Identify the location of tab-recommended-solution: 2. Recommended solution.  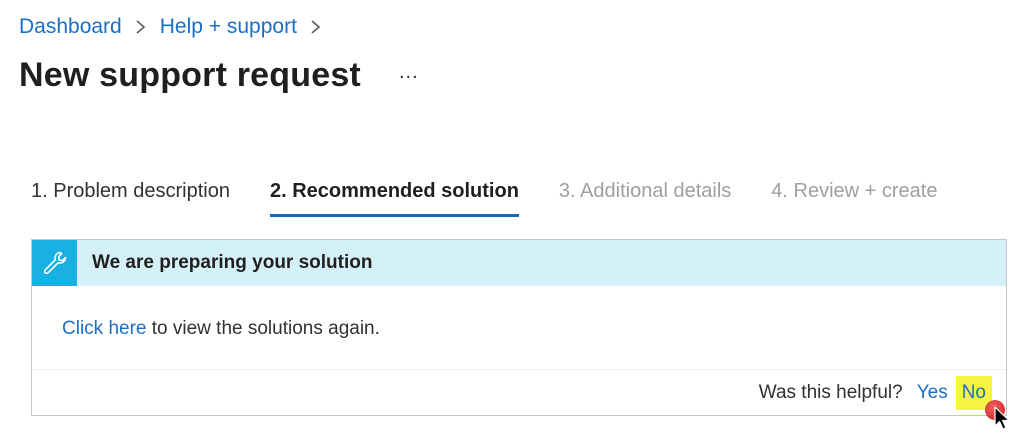
(394, 198).